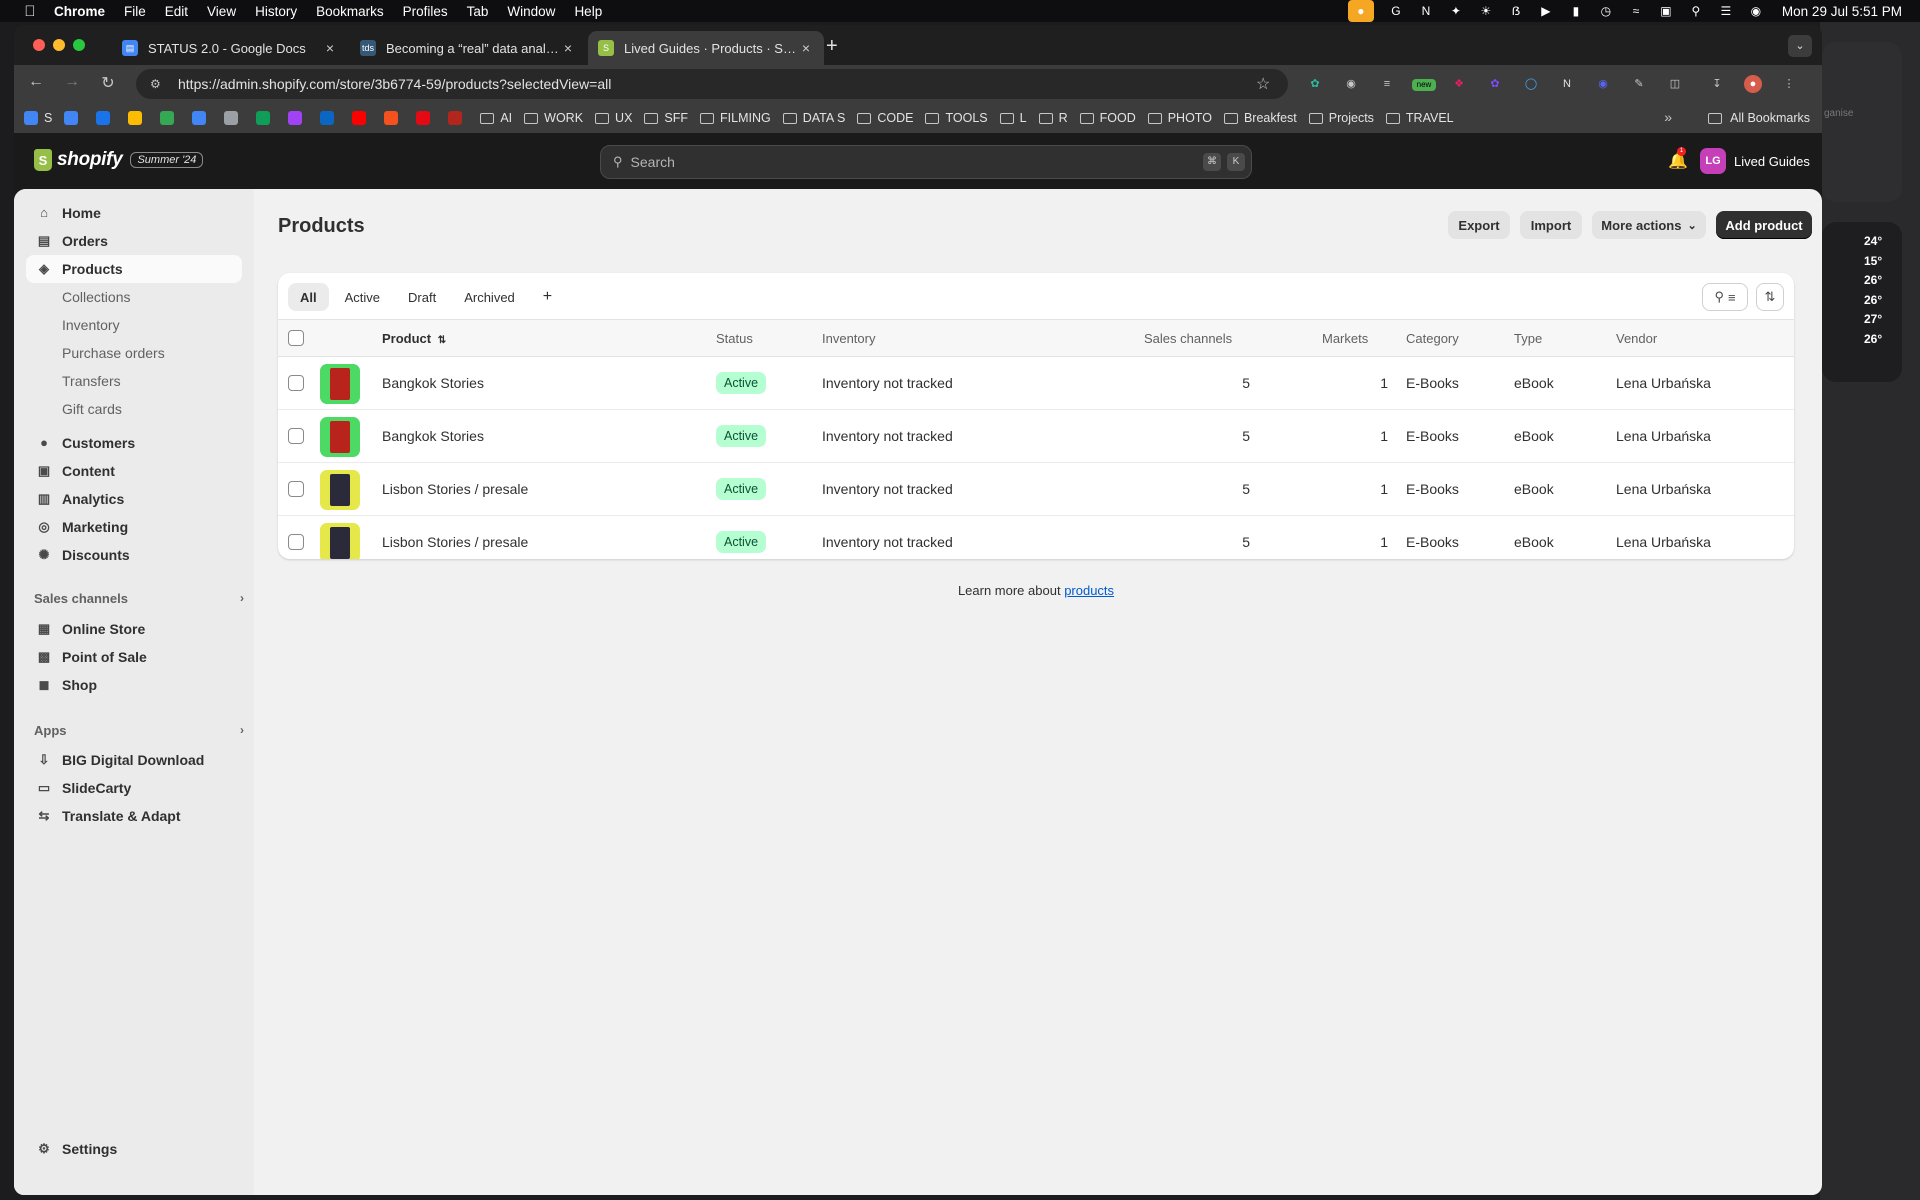  What do you see at coordinates (926, 162) in the screenshot?
I see `admin-search: ⚲ Search ⌘ K` at bounding box center [926, 162].